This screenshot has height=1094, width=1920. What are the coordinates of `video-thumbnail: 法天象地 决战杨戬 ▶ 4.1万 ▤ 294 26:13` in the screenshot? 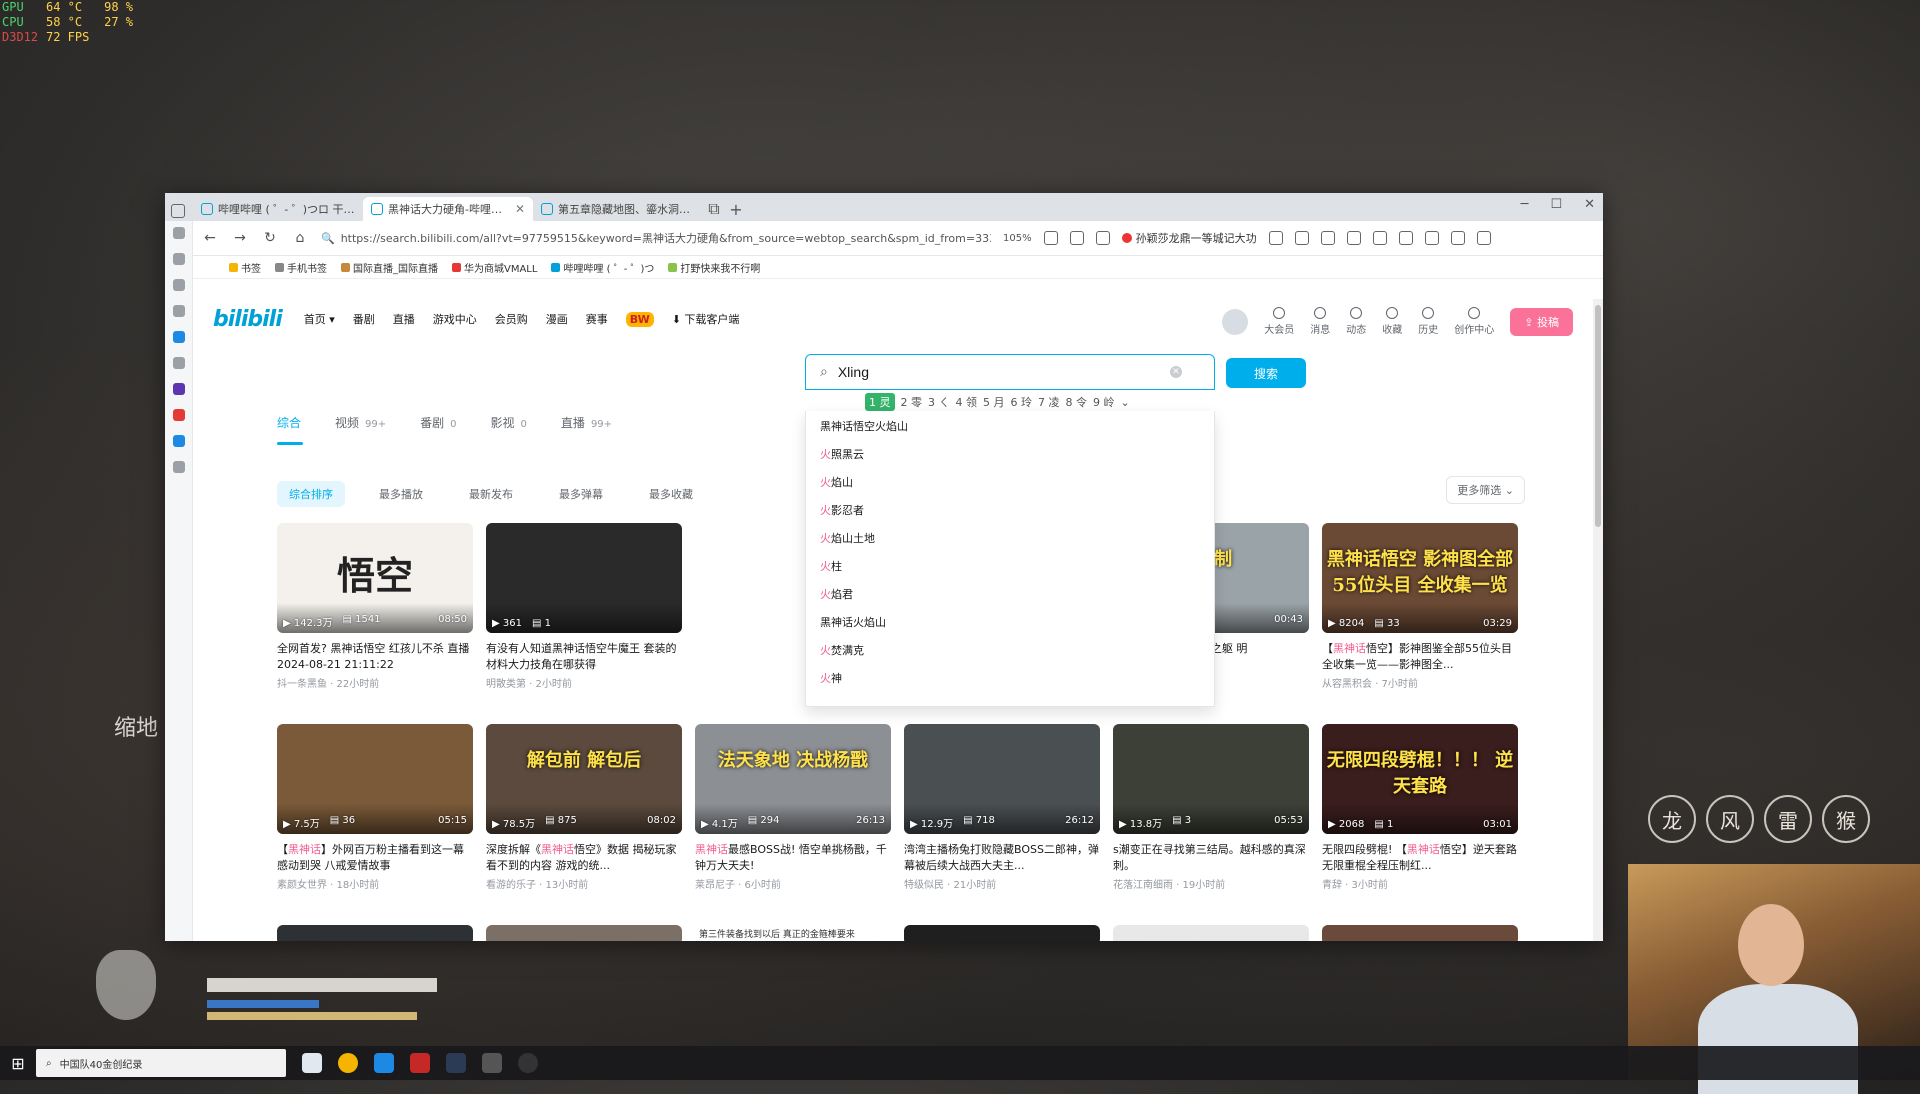 It's located at (793, 779).